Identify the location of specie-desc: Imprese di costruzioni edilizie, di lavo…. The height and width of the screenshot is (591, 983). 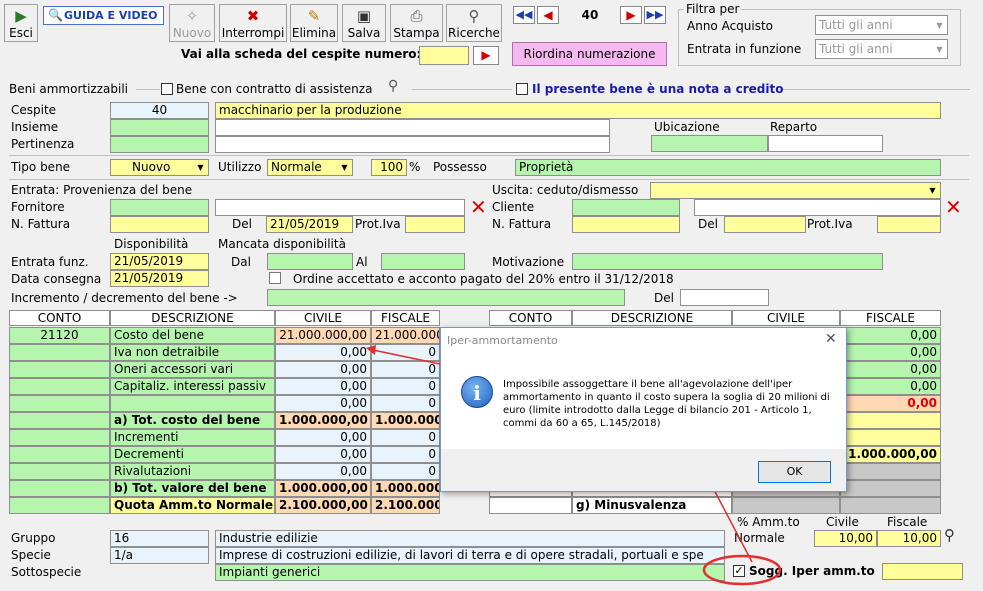
(470, 555).